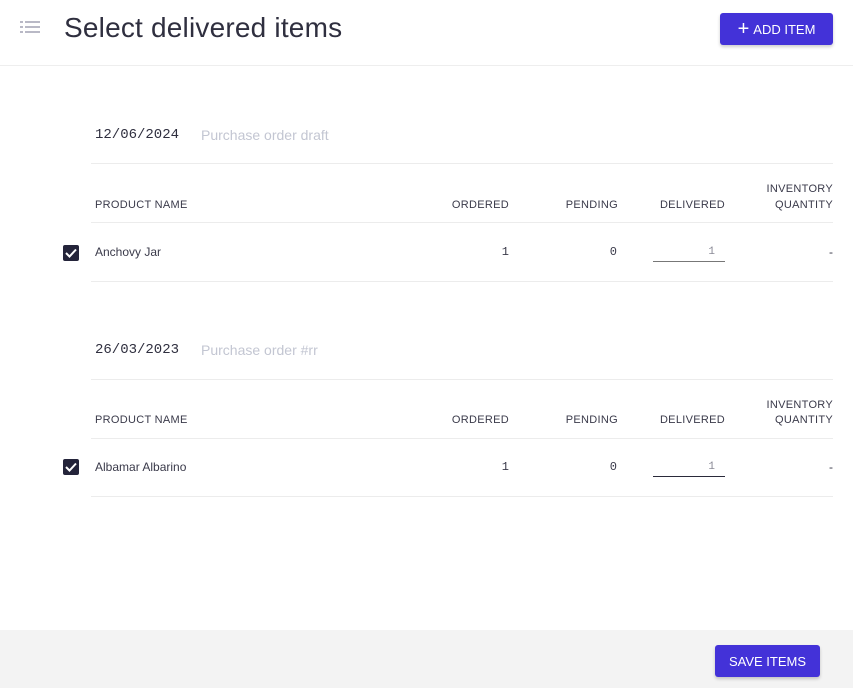  Describe the element at coordinates (784, 29) in the screenshot. I see `add-item-label: ADD ITEM` at that location.